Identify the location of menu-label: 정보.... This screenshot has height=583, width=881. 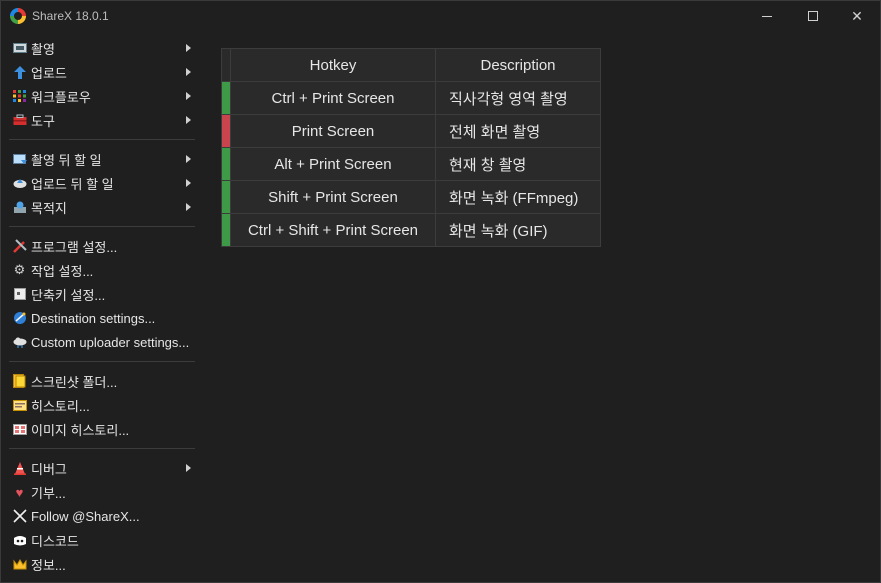
(48, 565).